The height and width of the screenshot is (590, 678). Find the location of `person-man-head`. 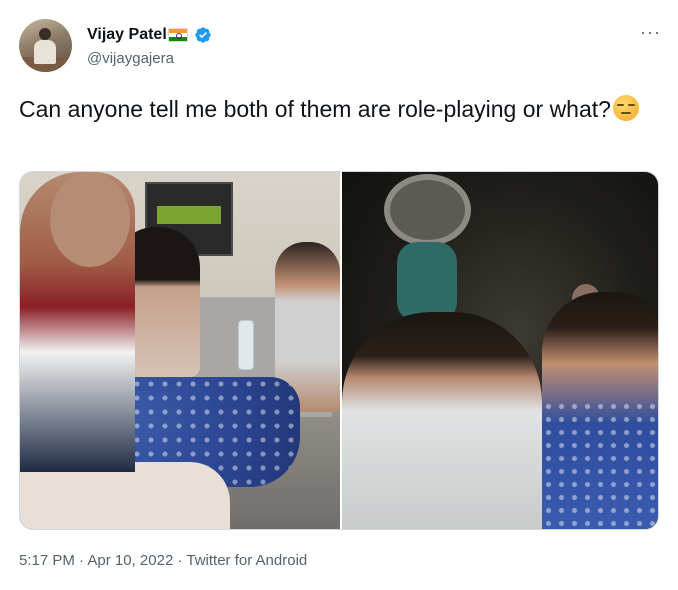

person-man-head is located at coordinates (90, 219).